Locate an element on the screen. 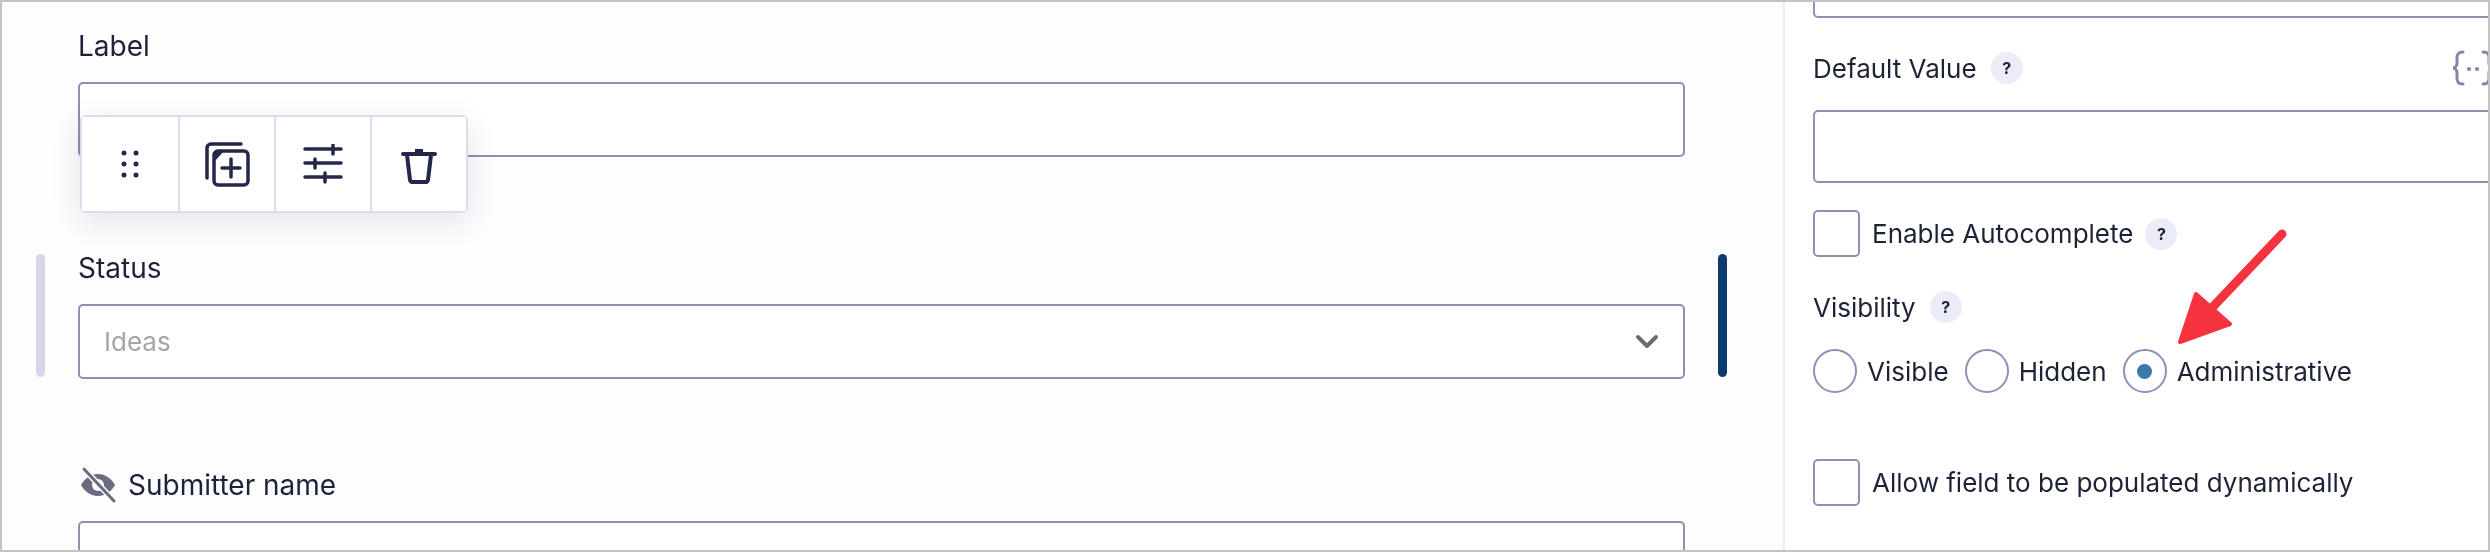 The image size is (2490, 552). field-label: Submitter name is located at coordinates (232, 485).